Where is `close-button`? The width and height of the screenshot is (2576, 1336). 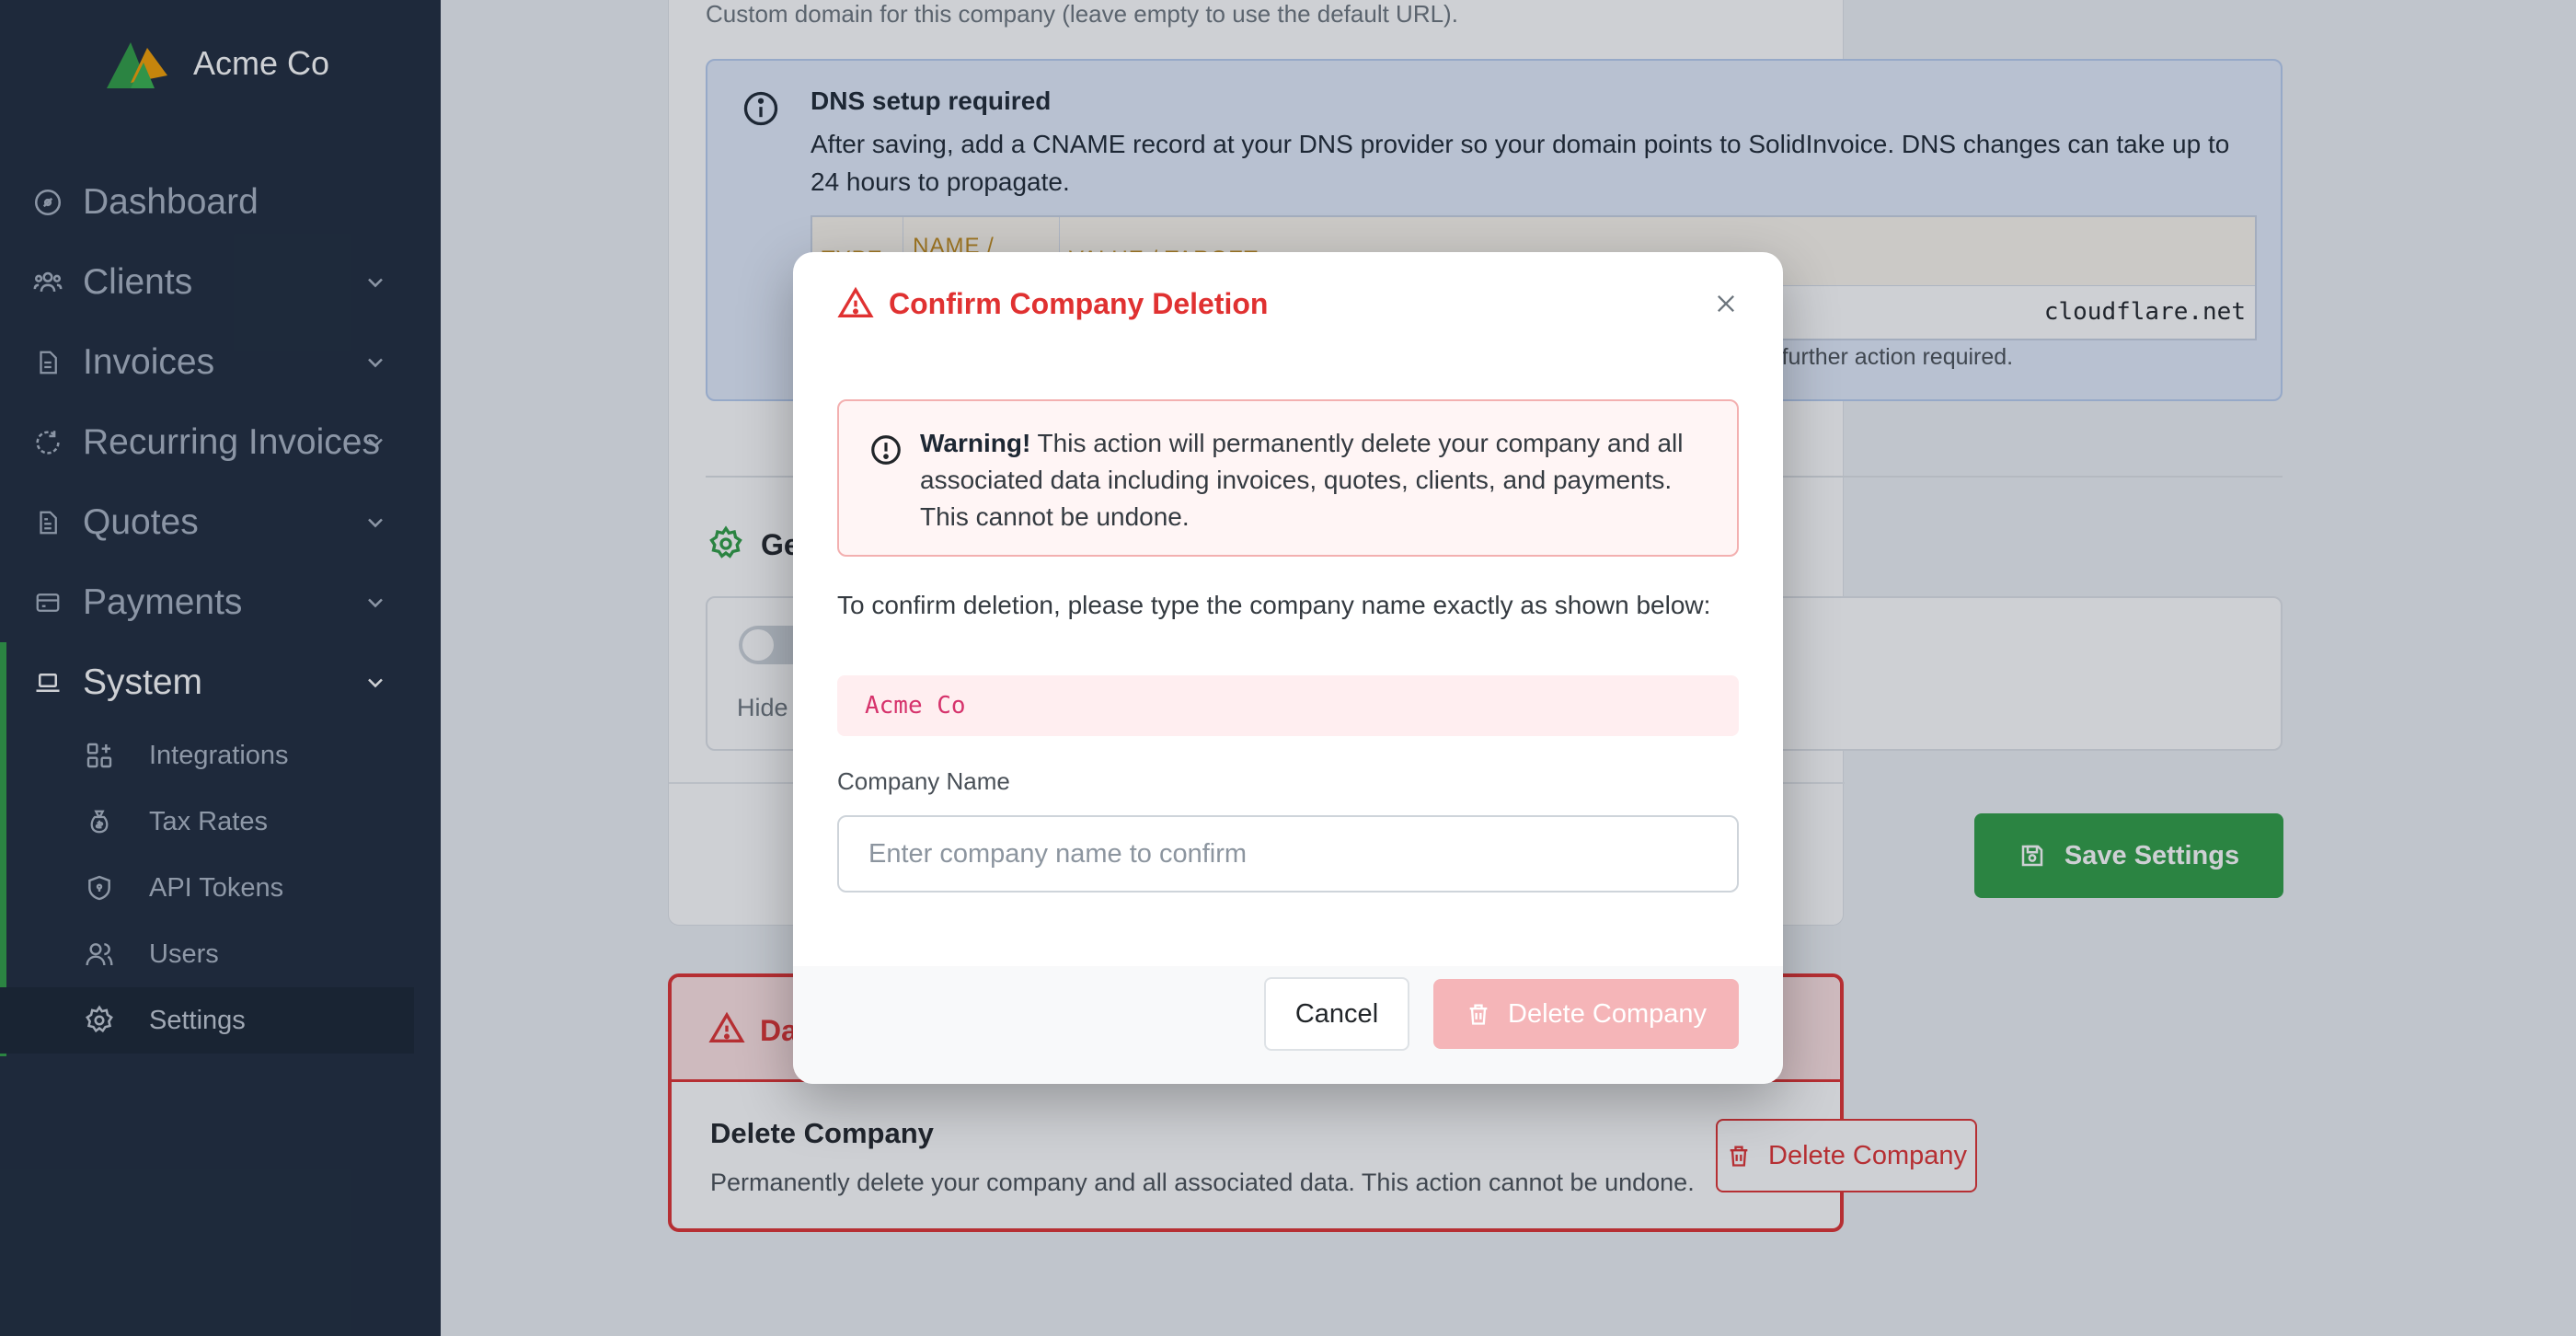 close-button is located at coordinates (1726, 303).